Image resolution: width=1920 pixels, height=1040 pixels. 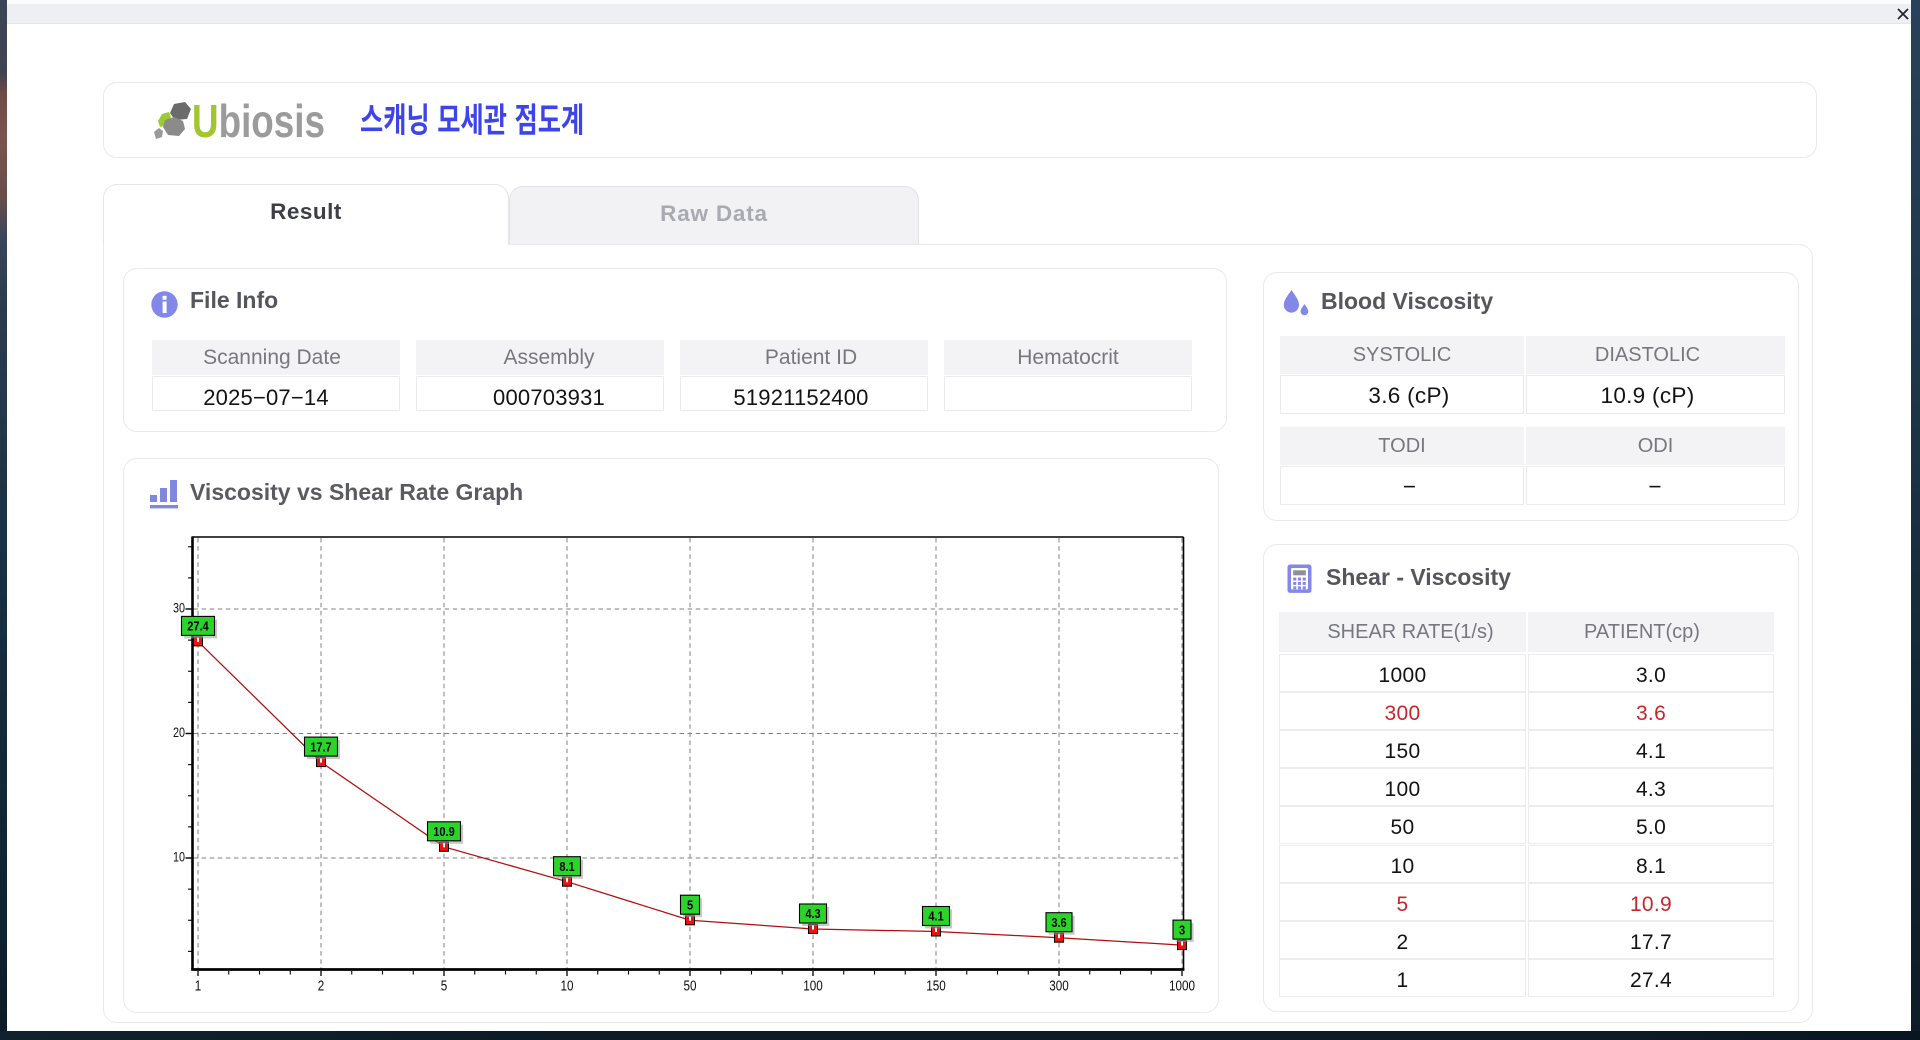 I want to click on svg-text: 10.9, so click(x=444, y=831).